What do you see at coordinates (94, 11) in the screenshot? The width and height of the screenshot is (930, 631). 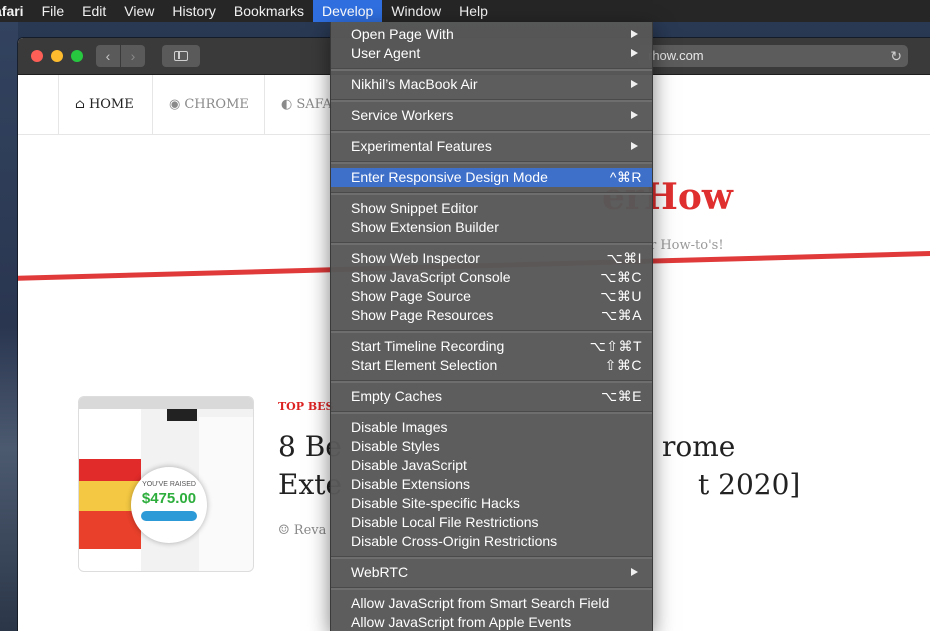 I see `menu-edit: Edit` at bounding box center [94, 11].